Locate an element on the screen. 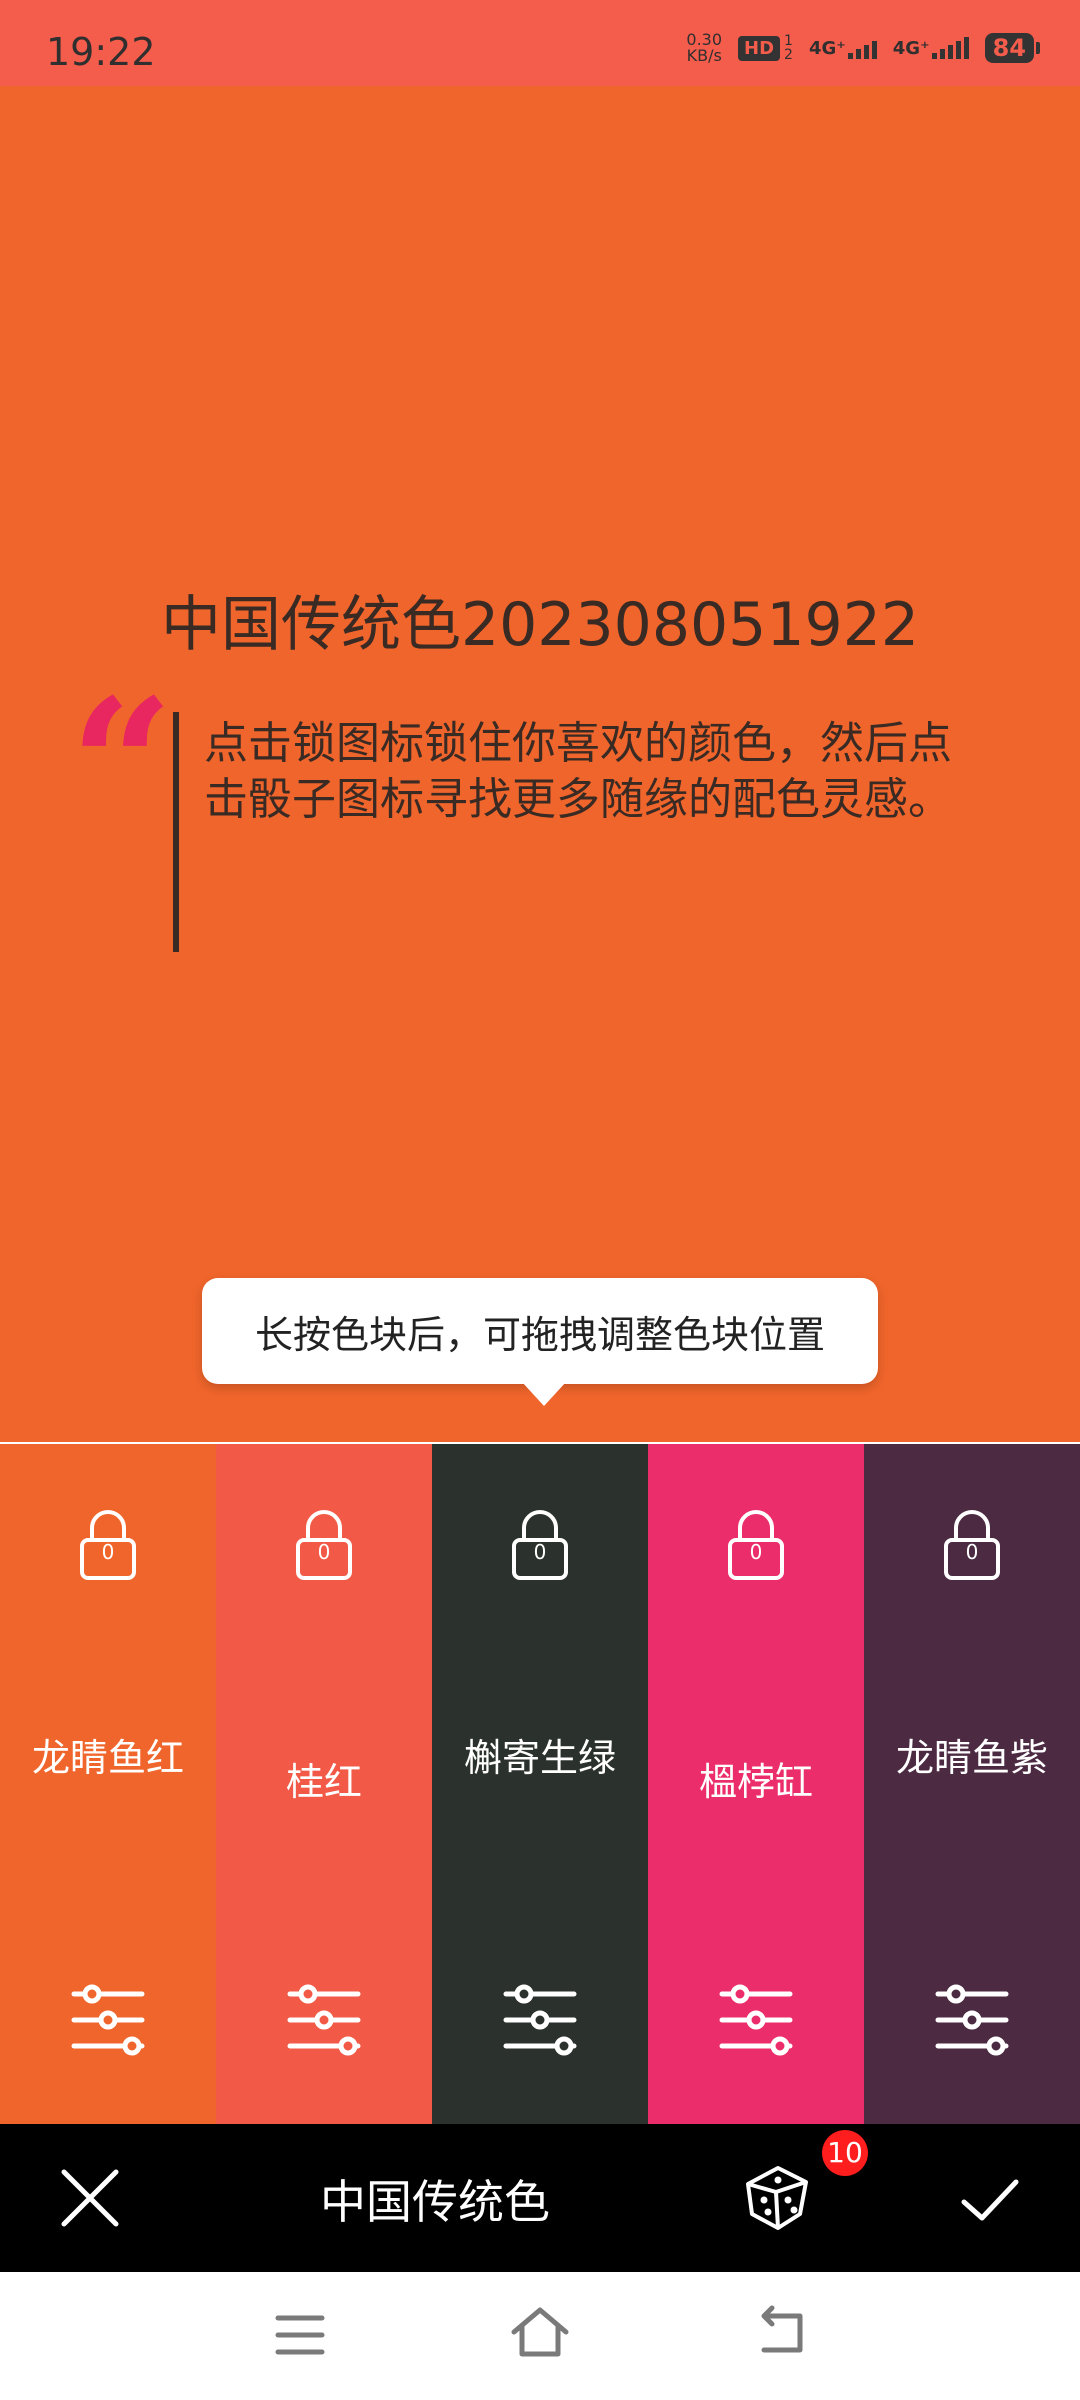  swatch-4: 0 榲桲缸 is located at coordinates (756, 1785).